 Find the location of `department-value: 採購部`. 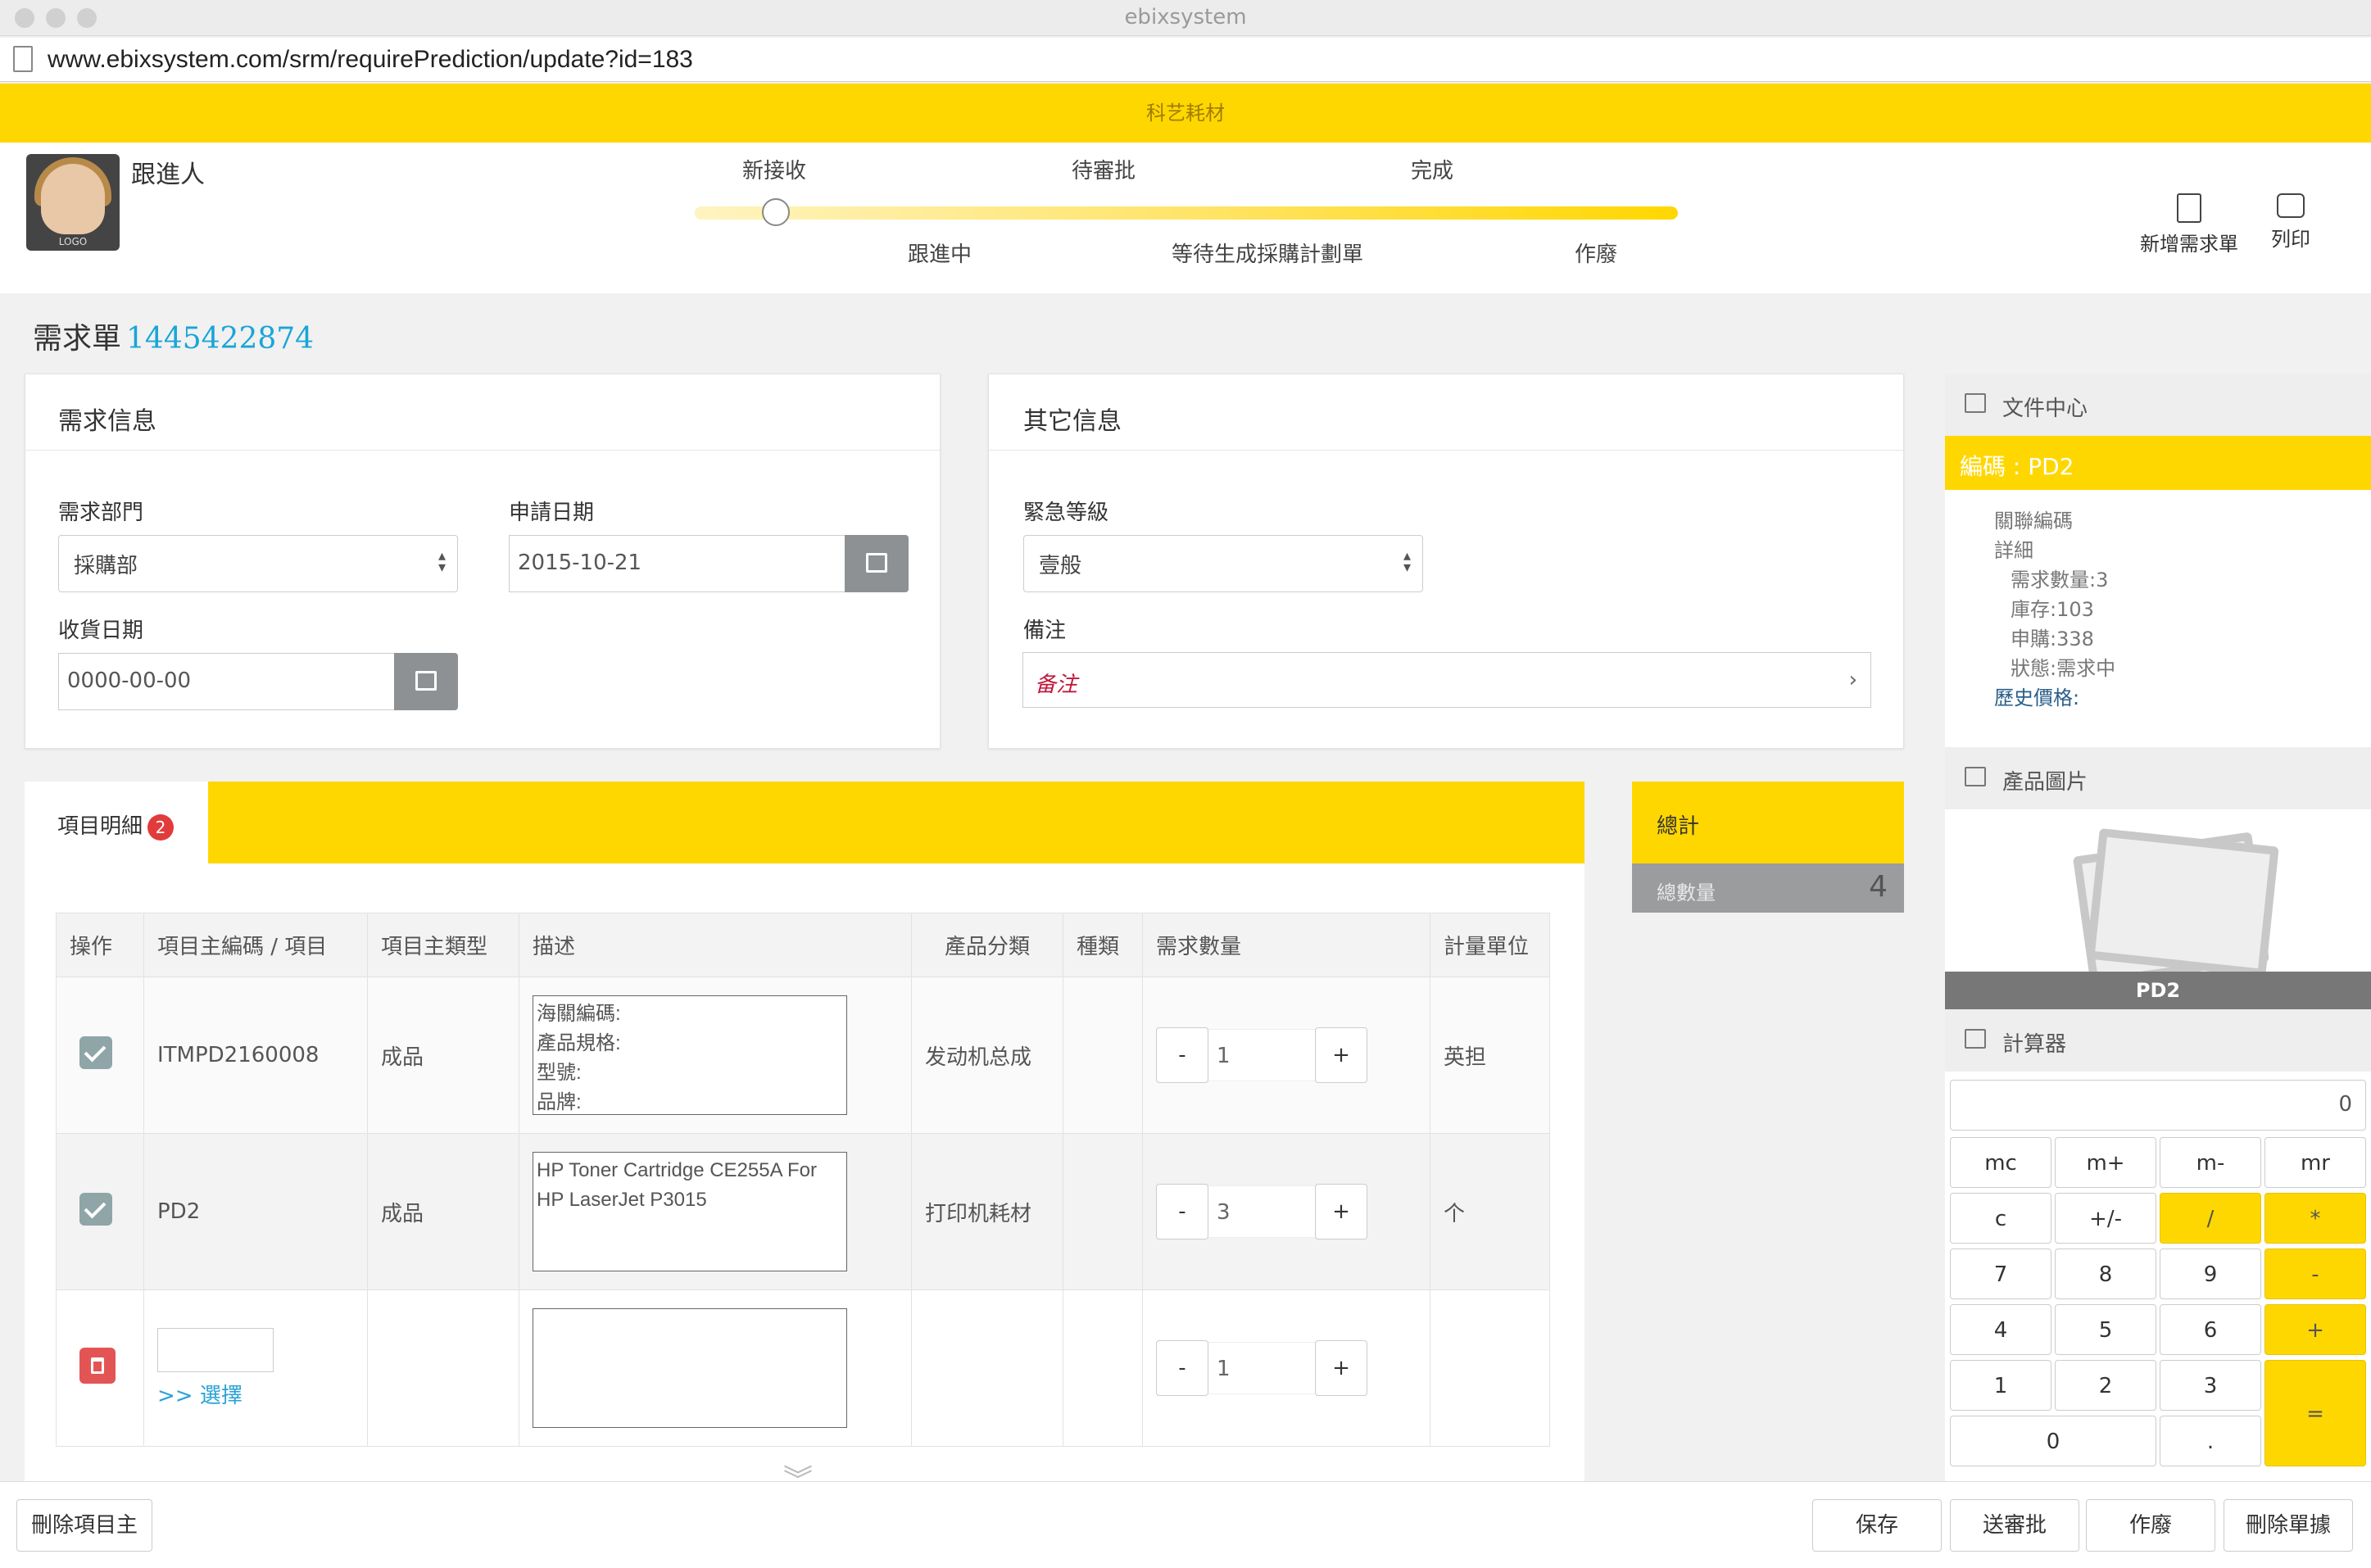

department-value: 採購部 is located at coordinates (106, 566).